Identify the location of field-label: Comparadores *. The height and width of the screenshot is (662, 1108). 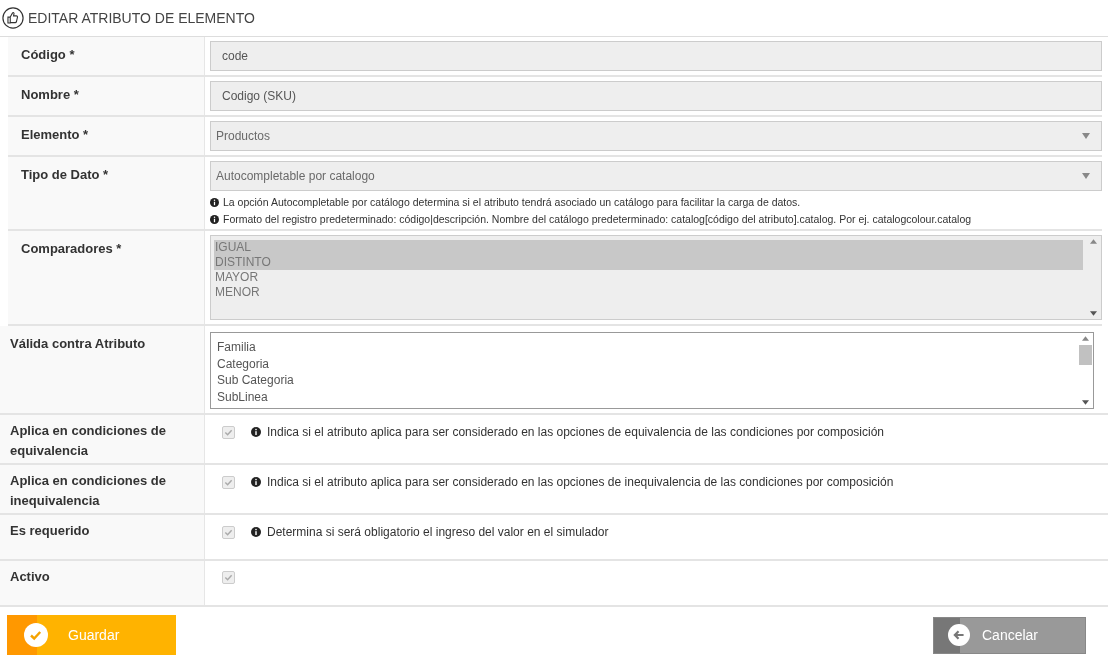
(71, 248).